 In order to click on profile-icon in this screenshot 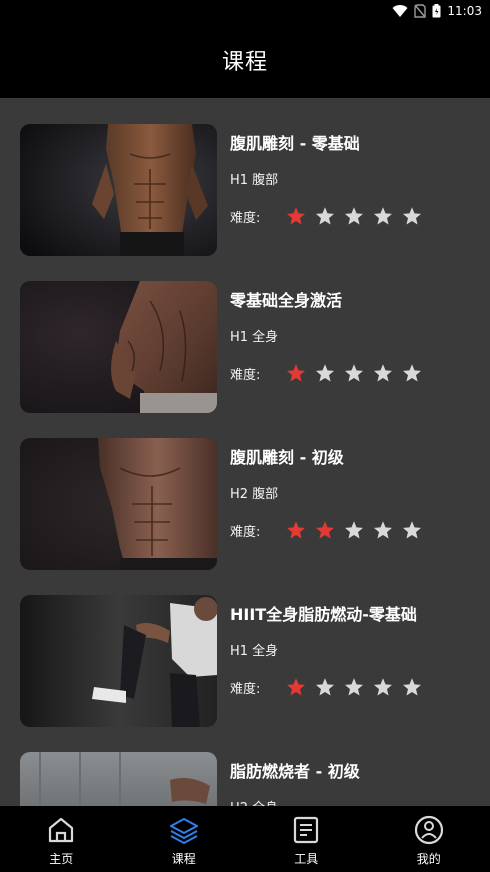, I will do `click(428, 830)`.